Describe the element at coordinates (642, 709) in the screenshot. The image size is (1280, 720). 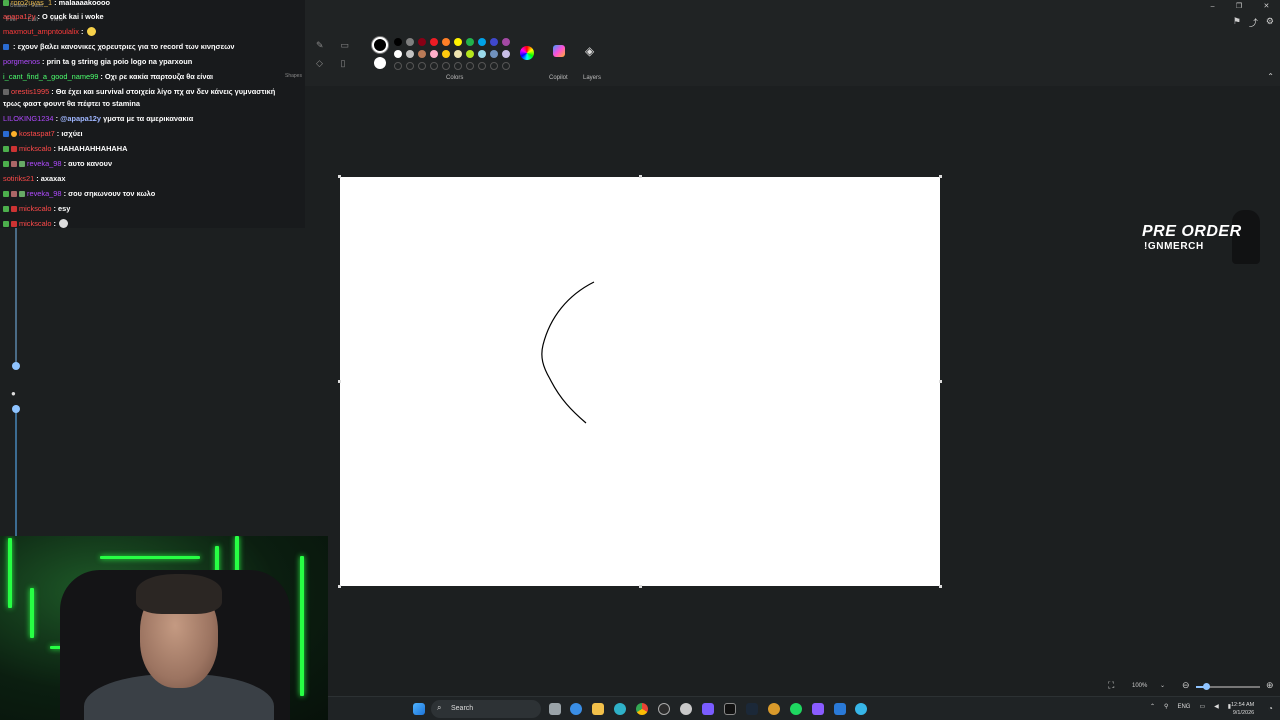
I see `chrome-icon` at that location.